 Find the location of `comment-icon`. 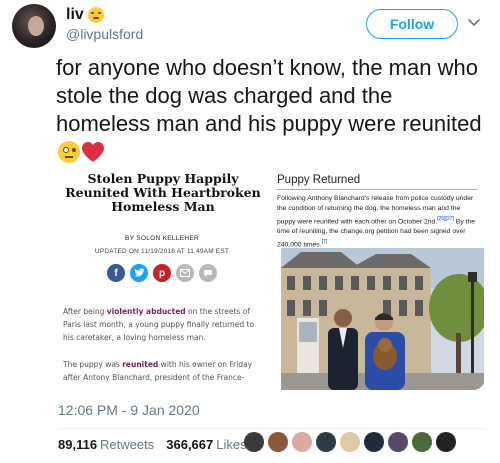

comment-icon is located at coordinates (208, 273).